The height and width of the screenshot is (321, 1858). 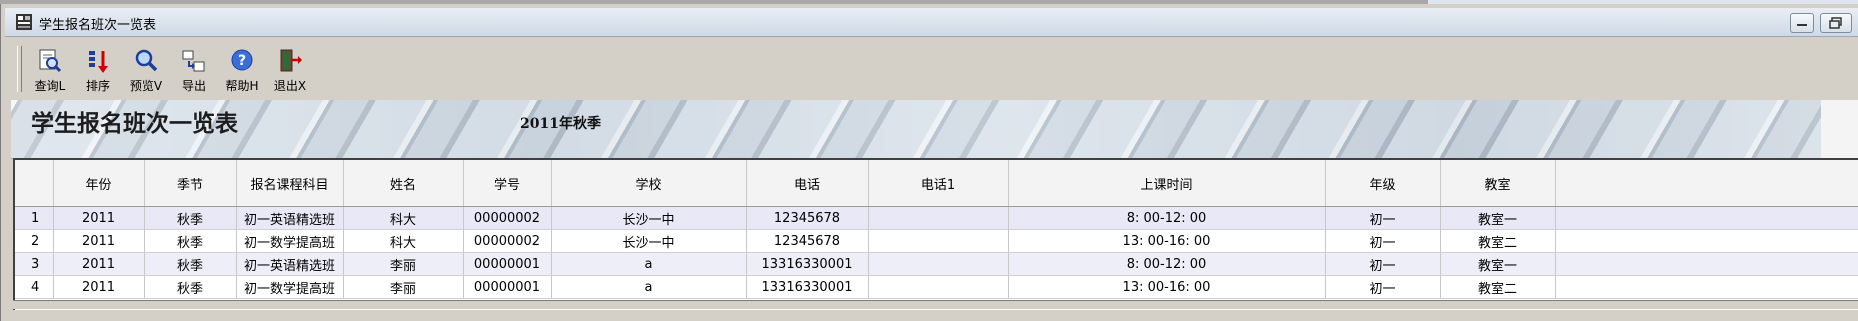 I want to click on help-button: ? 帮助H, so click(x=242, y=70).